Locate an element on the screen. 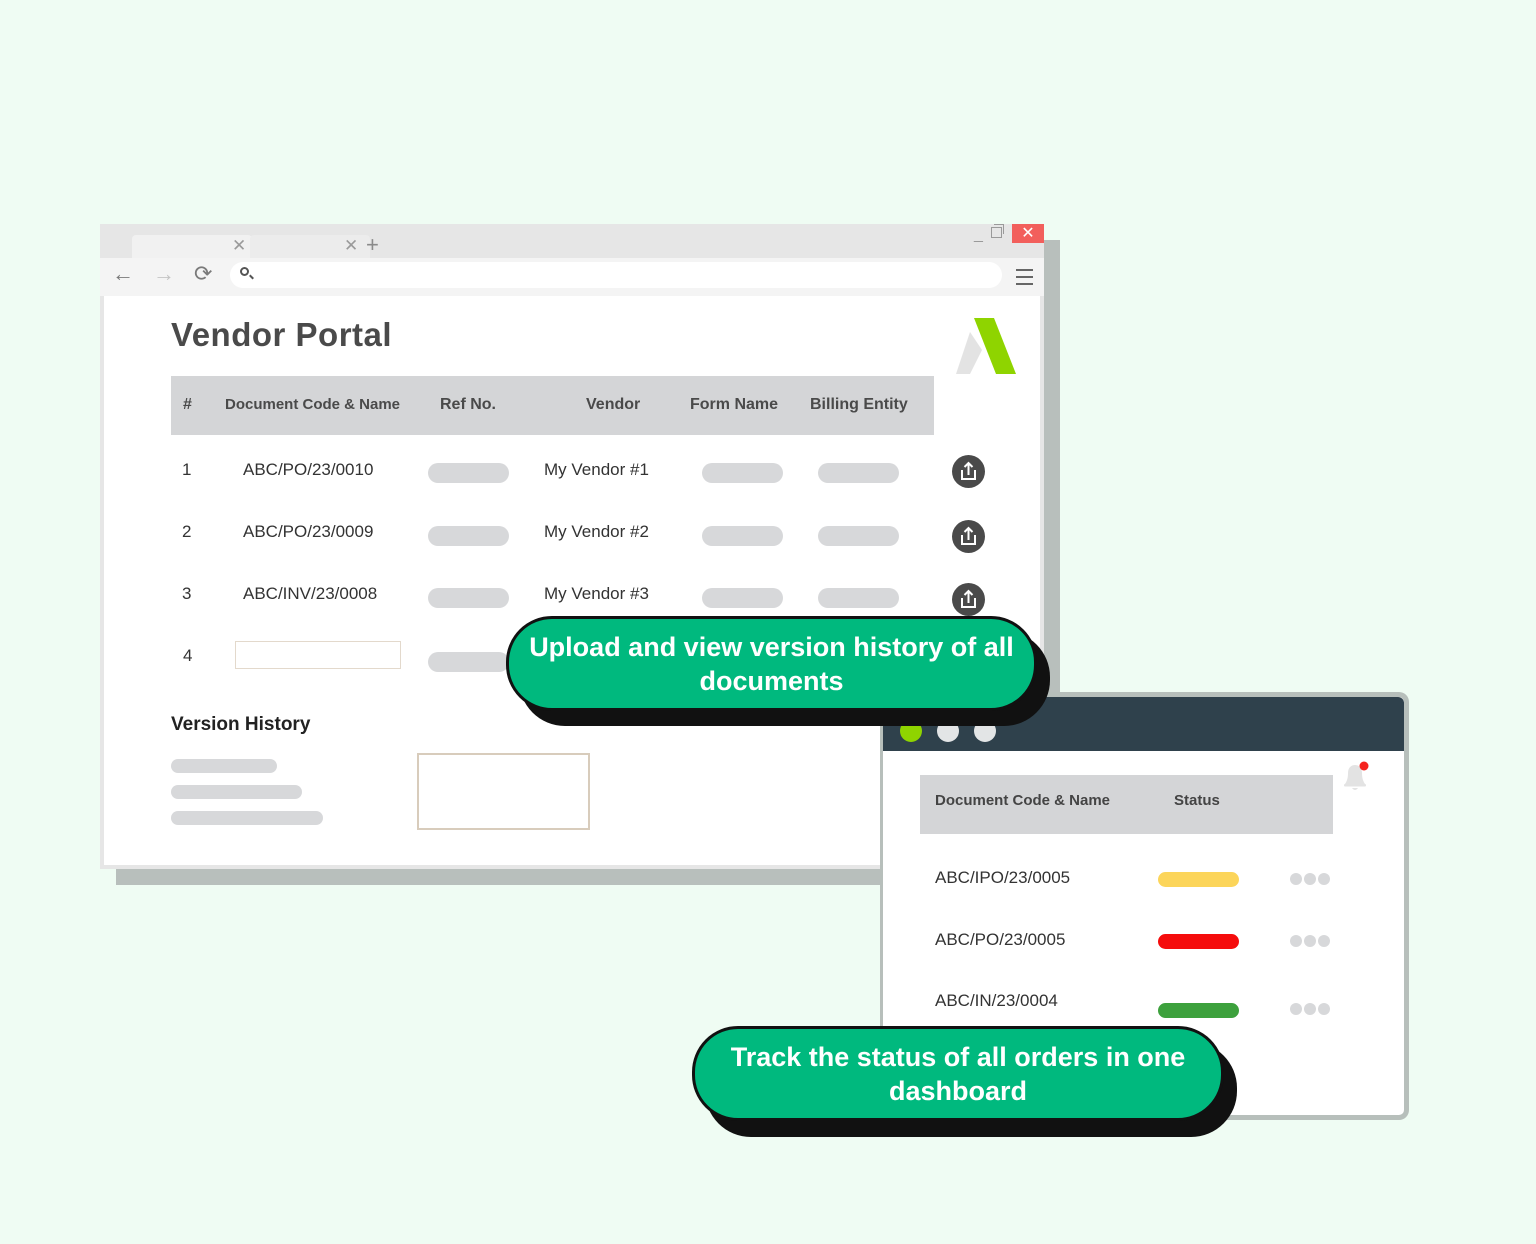  navigation-bar: ← → ⟳ is located at coordinates (572, 277).